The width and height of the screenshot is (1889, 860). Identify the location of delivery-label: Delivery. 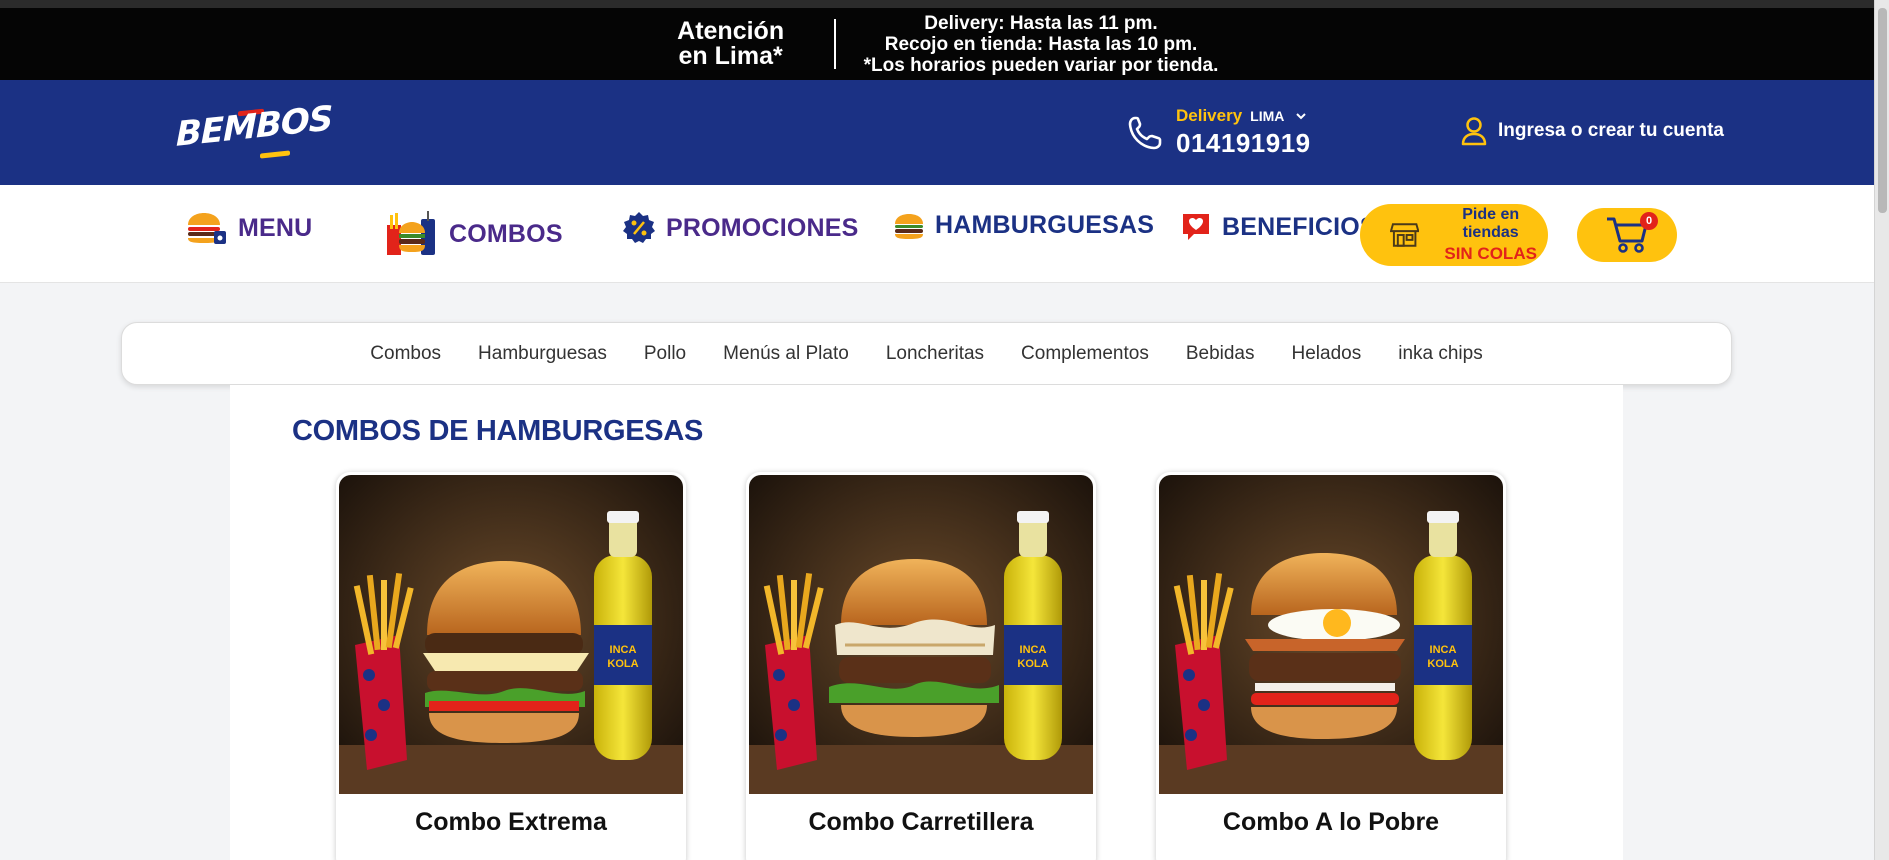
(1209, 115).